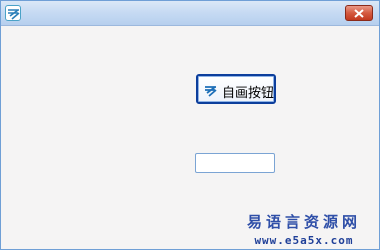 This screenshot has height=250, width=380. What do you see at coordinates (303, 222) in the screenshot?
I see `watermark-name: 易语言资源网` at bounding box center [303, 222].